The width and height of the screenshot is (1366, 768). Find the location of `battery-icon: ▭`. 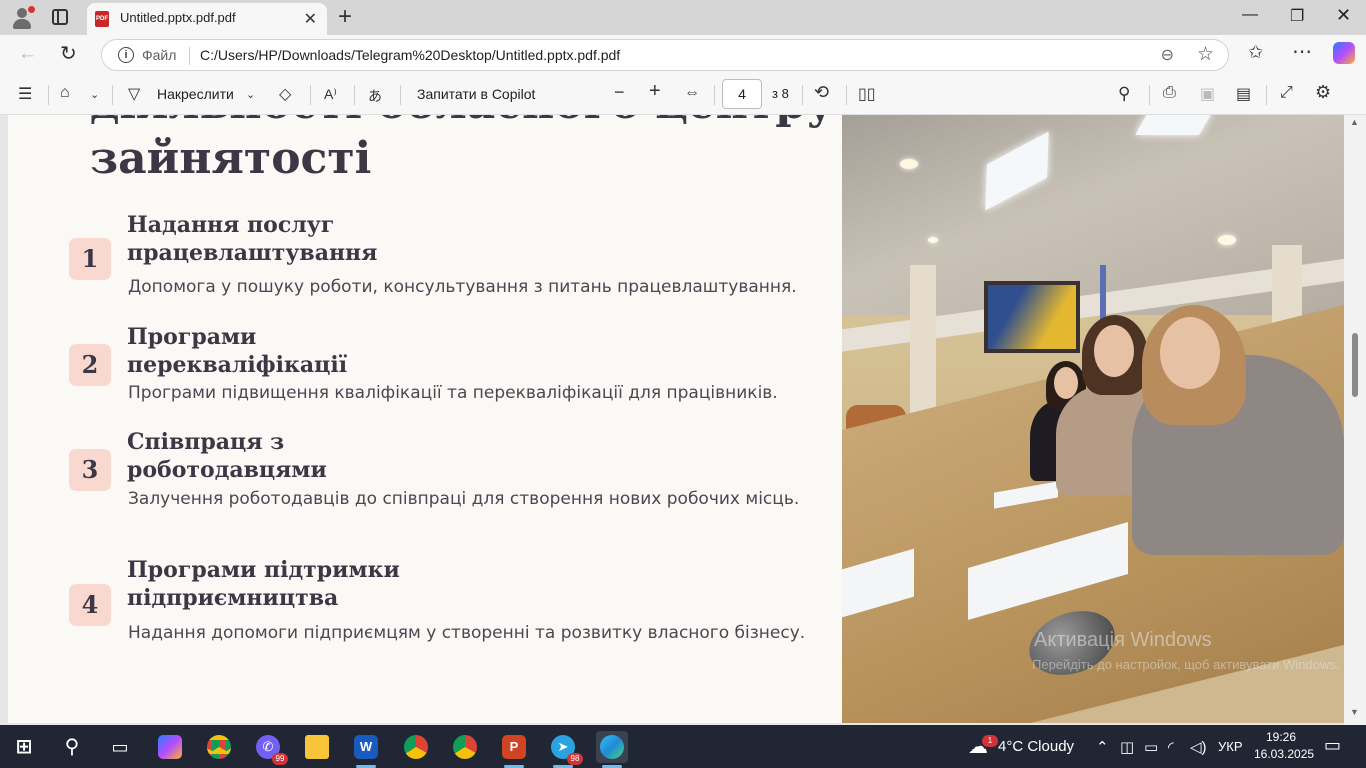

battery-icon: ▭ is located at coordinates (1151, 747).